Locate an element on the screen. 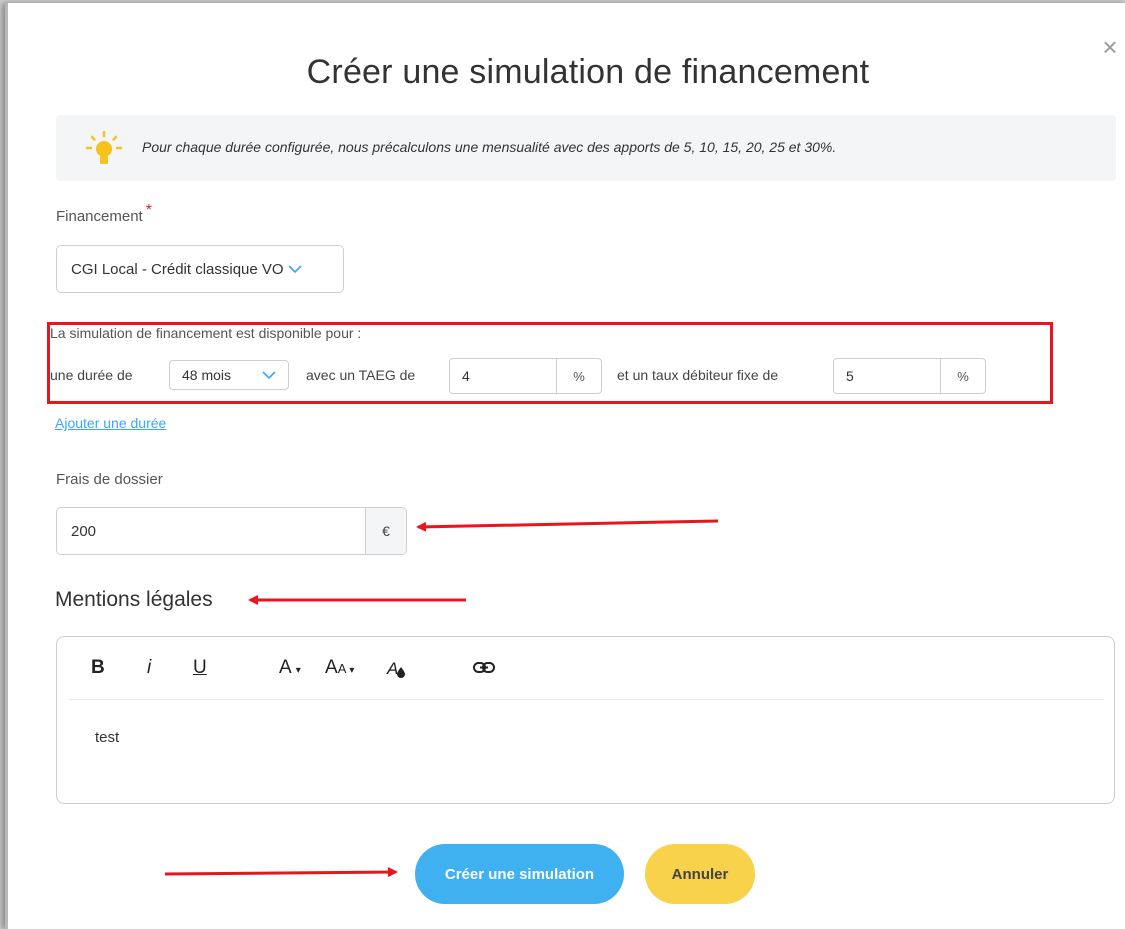  text-color-icon: A is located at coordinates (397, 671).